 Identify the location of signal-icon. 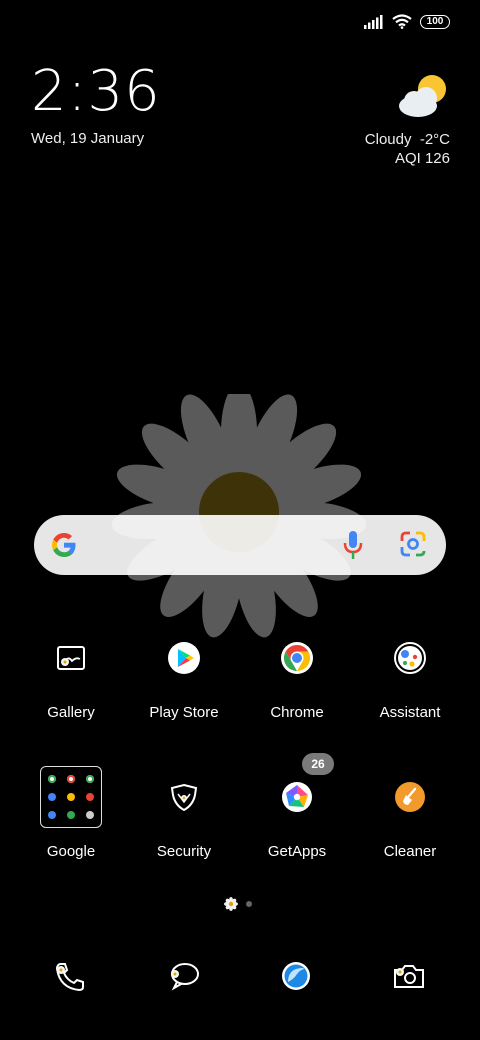
(373, 21).